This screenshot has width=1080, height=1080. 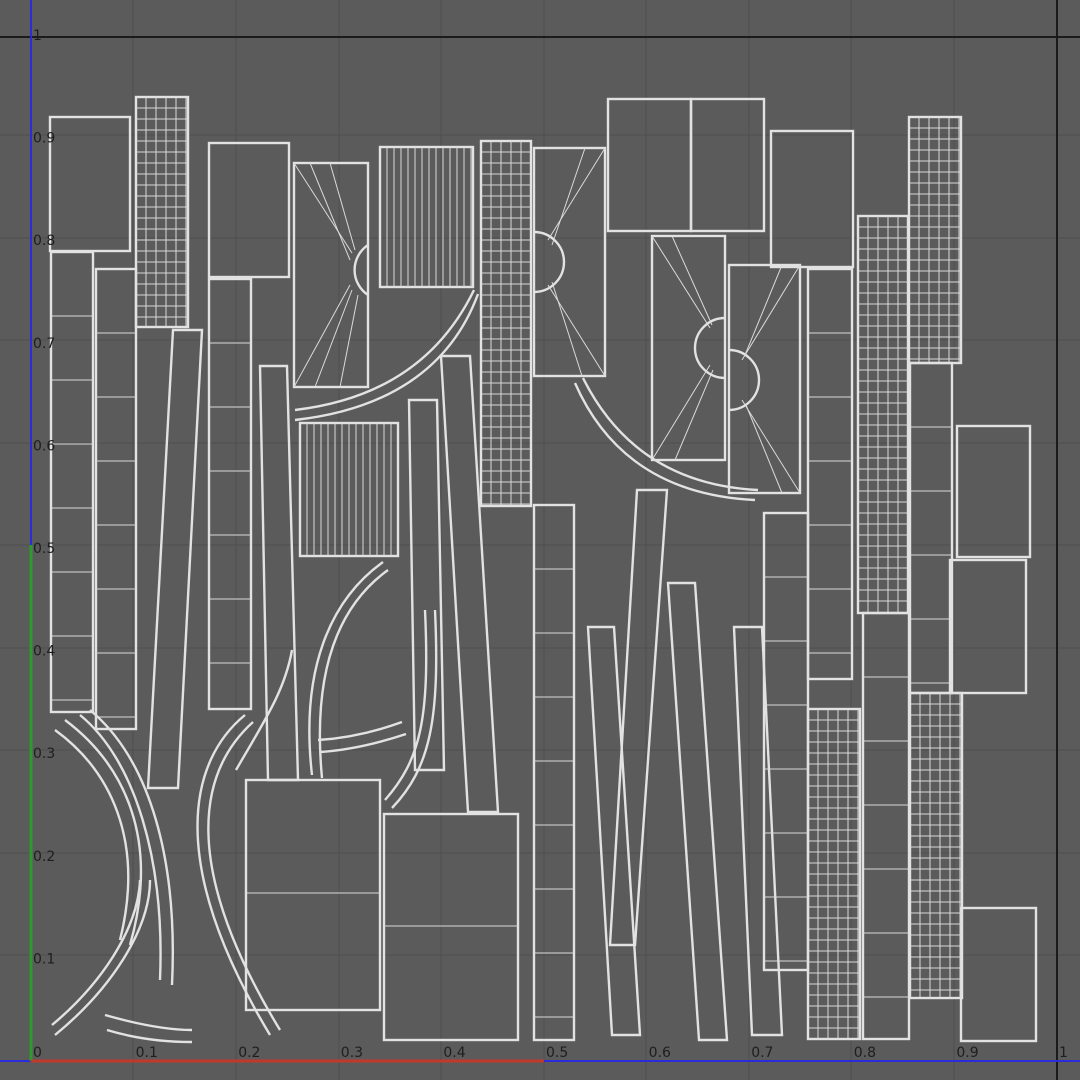 What do you see at coordinates (44, 549) in the screenshot?
I see `v-tick-label: 0.5` at bounding box center [44, 549].